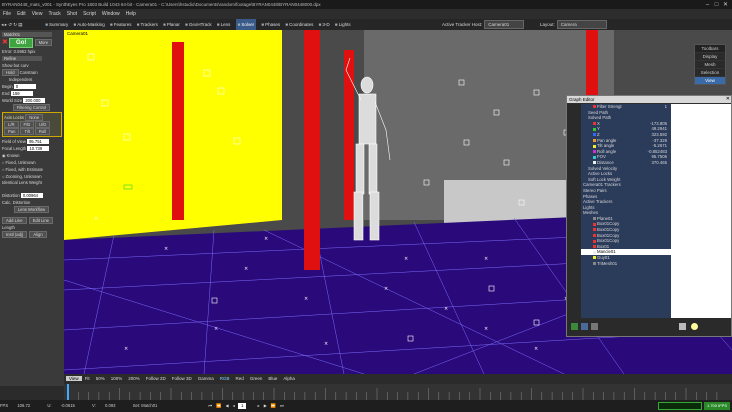 The height and width of the screenshot is (412, 732). What do you see at coordinates (100, 378) in the screenshot?
I see `viewport-tab-50-: 50%` at bounding box center [100, 378].